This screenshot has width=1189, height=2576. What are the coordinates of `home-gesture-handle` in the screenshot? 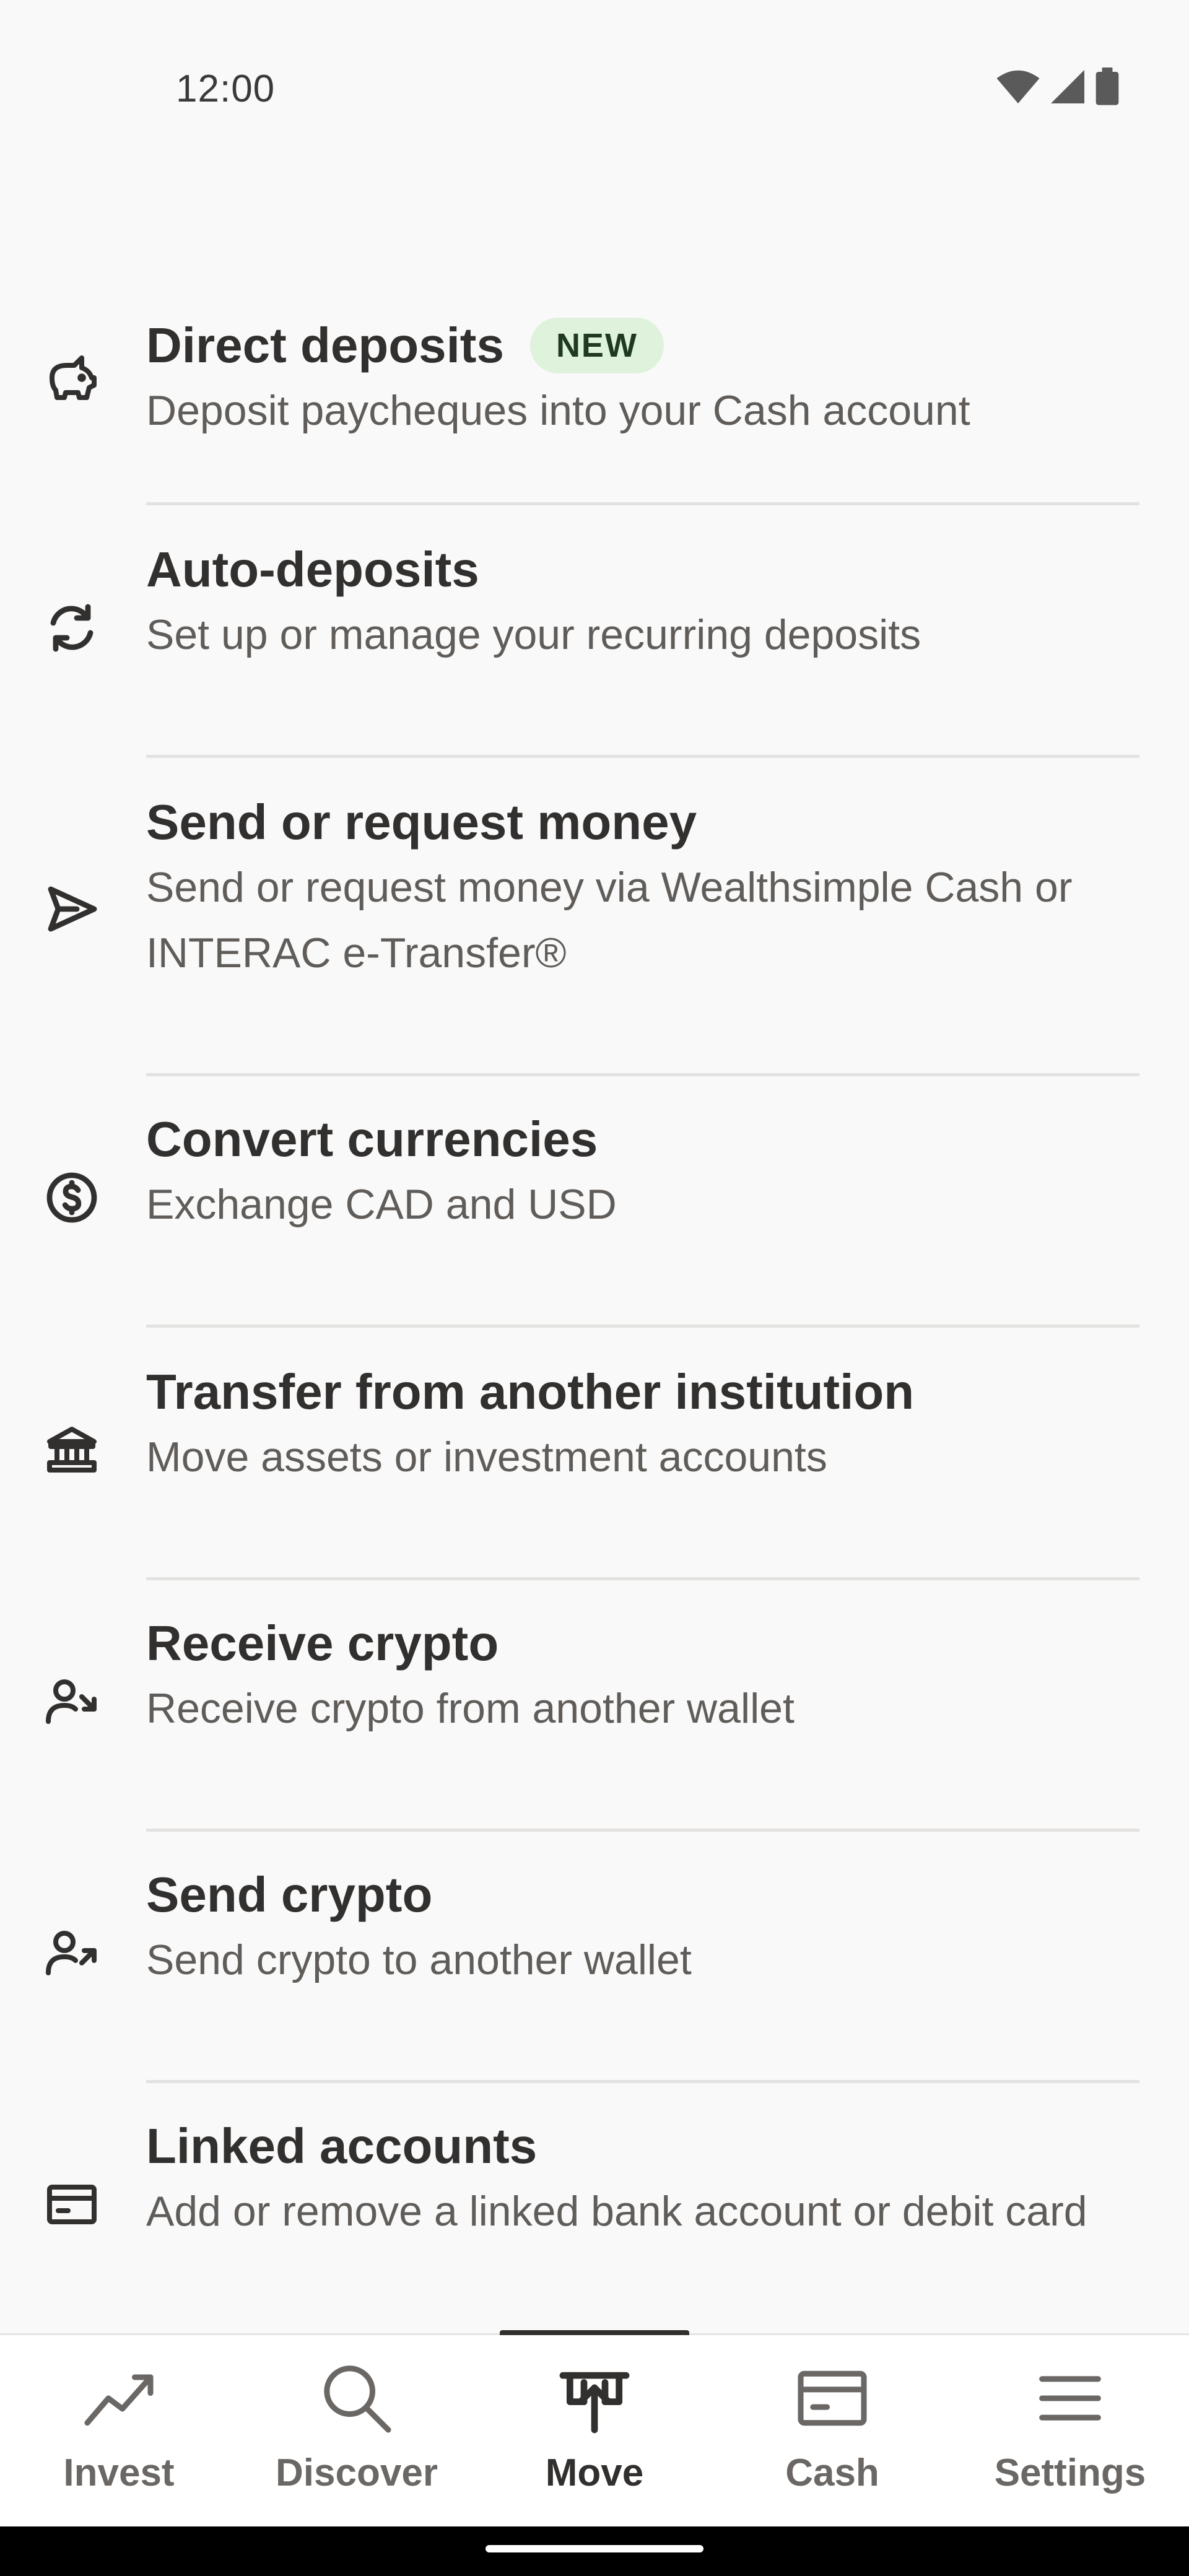 It's located at (594, 2548).